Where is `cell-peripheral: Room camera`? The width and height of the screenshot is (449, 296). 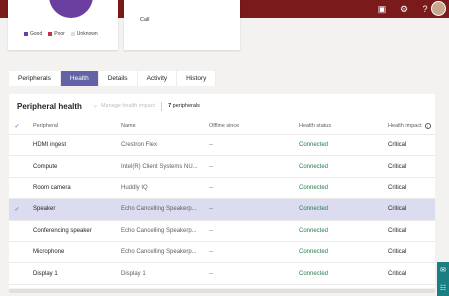 cell-peripheral: Room camera is located at coordinates (52, 187).